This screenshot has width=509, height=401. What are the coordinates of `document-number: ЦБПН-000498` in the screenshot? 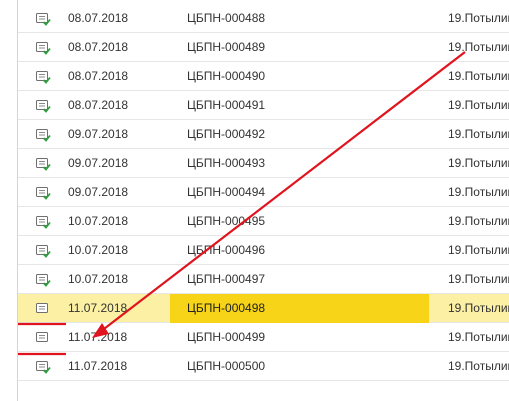 It's located at (299, 308).